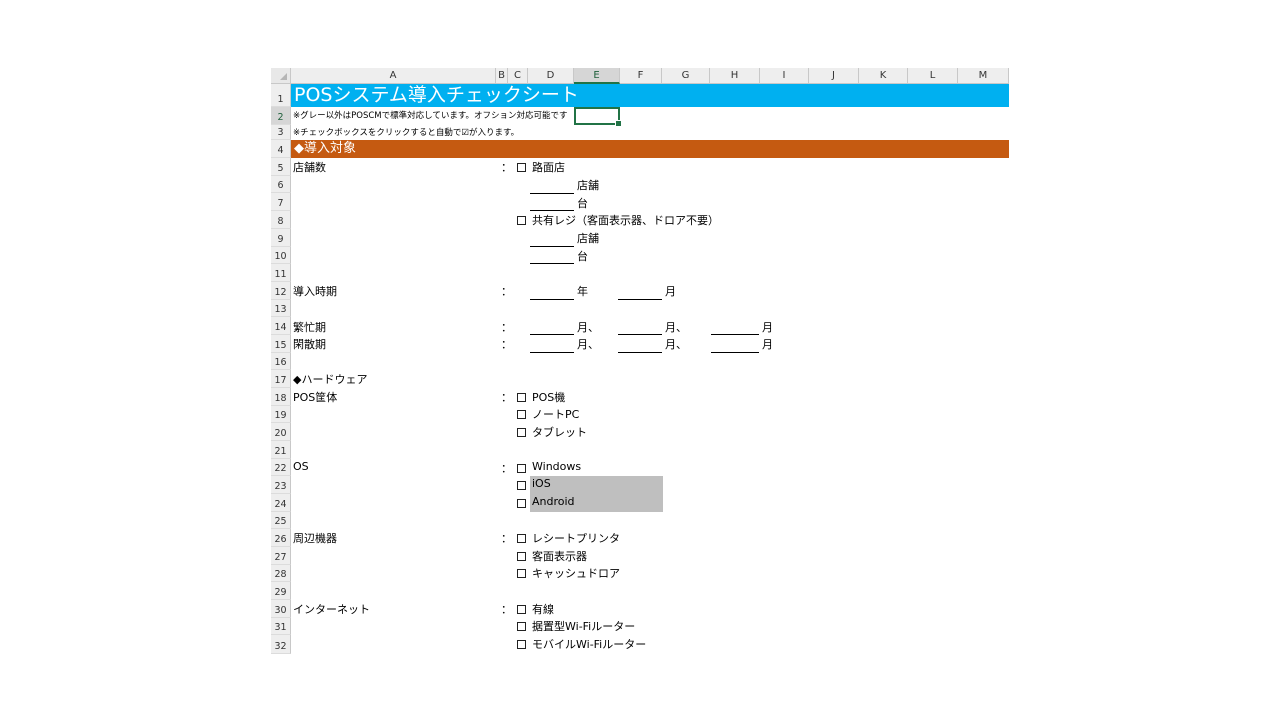  Describe the element at coordinates (281, 644) in the screenshot. I see `row-header-32: 32` at that location.